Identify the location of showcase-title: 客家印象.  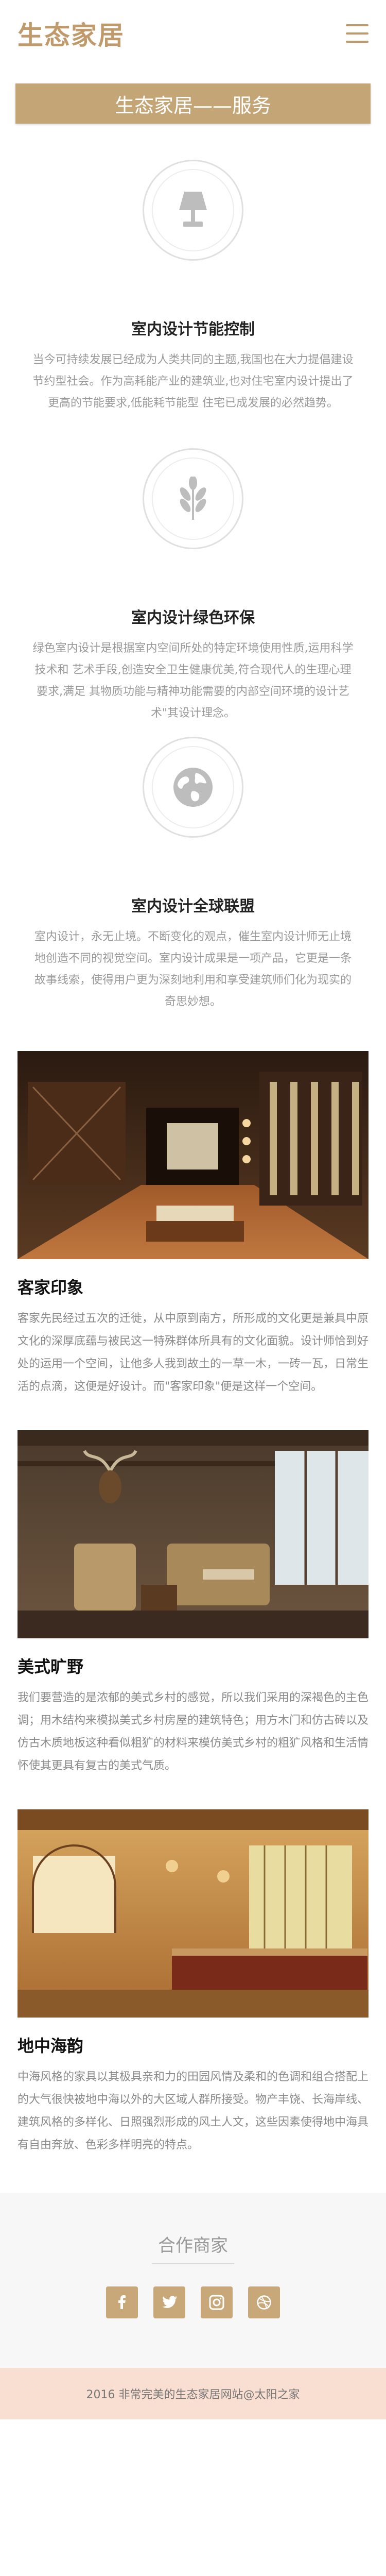
(51, 1287).